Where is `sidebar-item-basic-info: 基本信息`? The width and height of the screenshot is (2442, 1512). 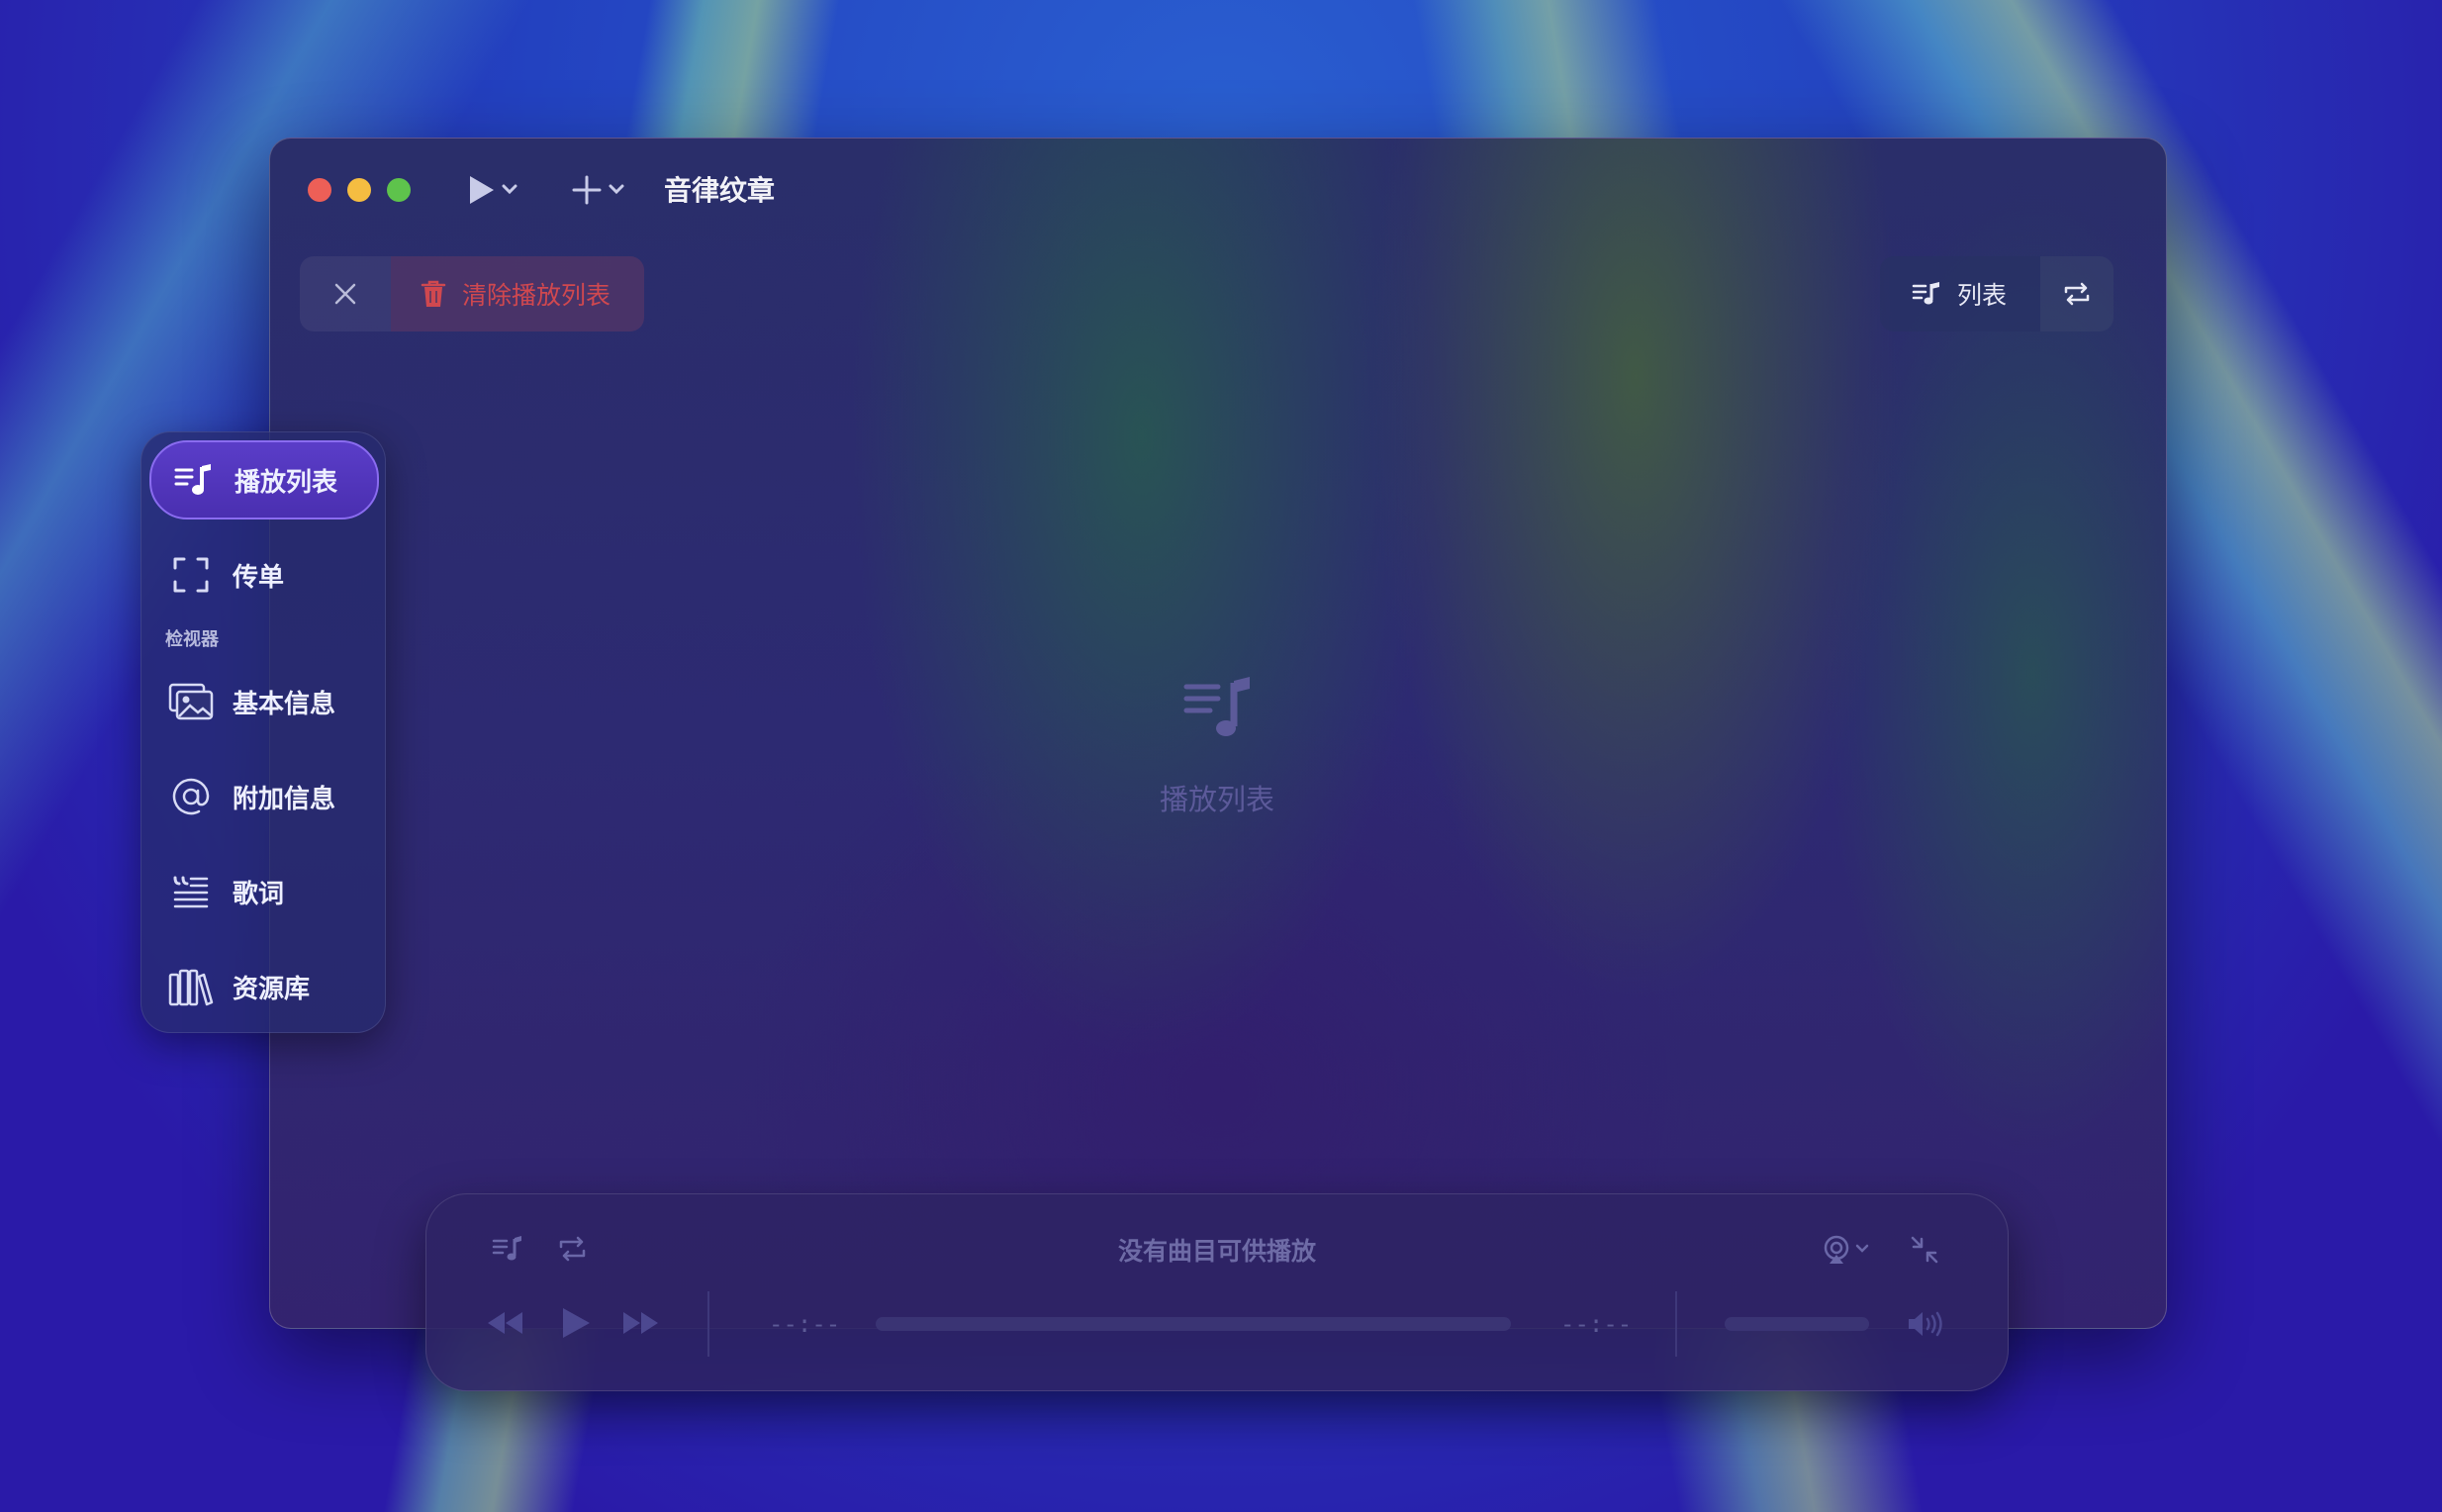 sidebar-item-basic-info: 基本信息 is located at coordinates (264, 702).